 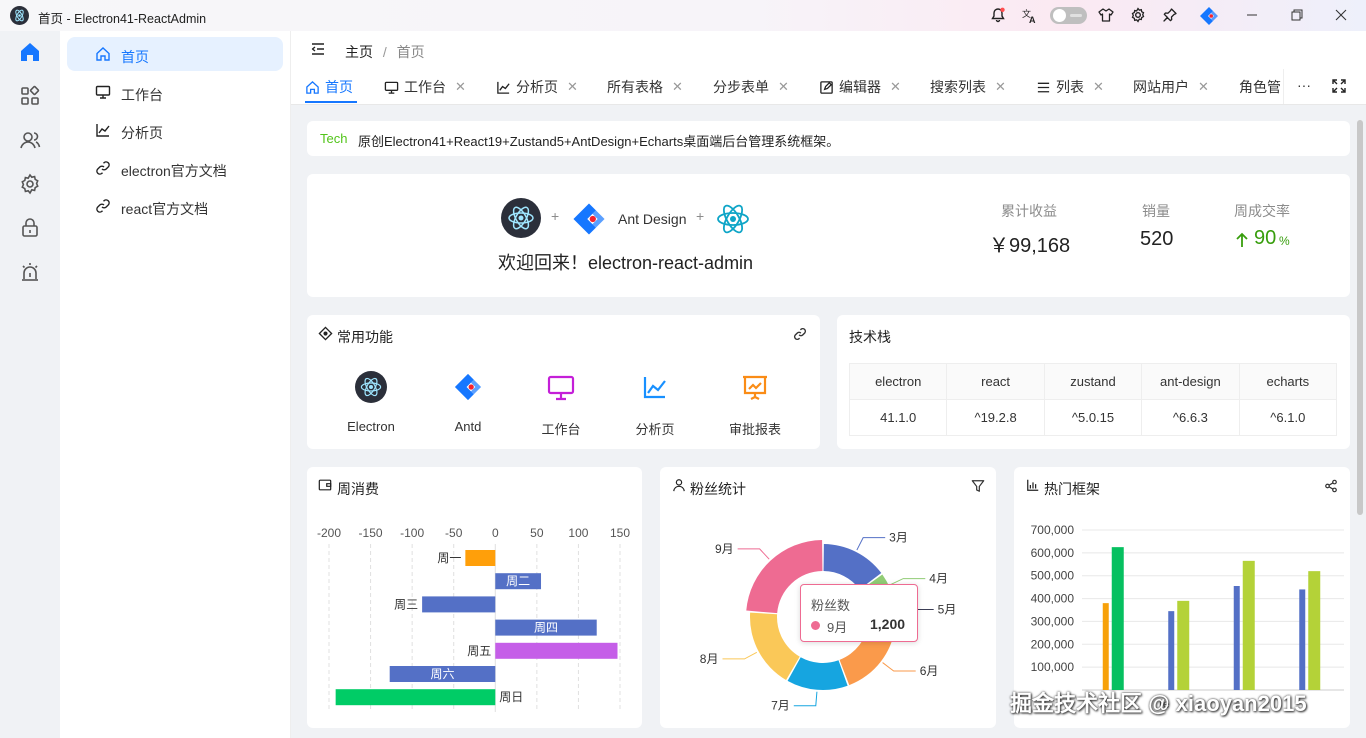 What do you see at coordinates (30, 96) in the screenshot?
I see `apps-icon` at bounding box center [30, 96].